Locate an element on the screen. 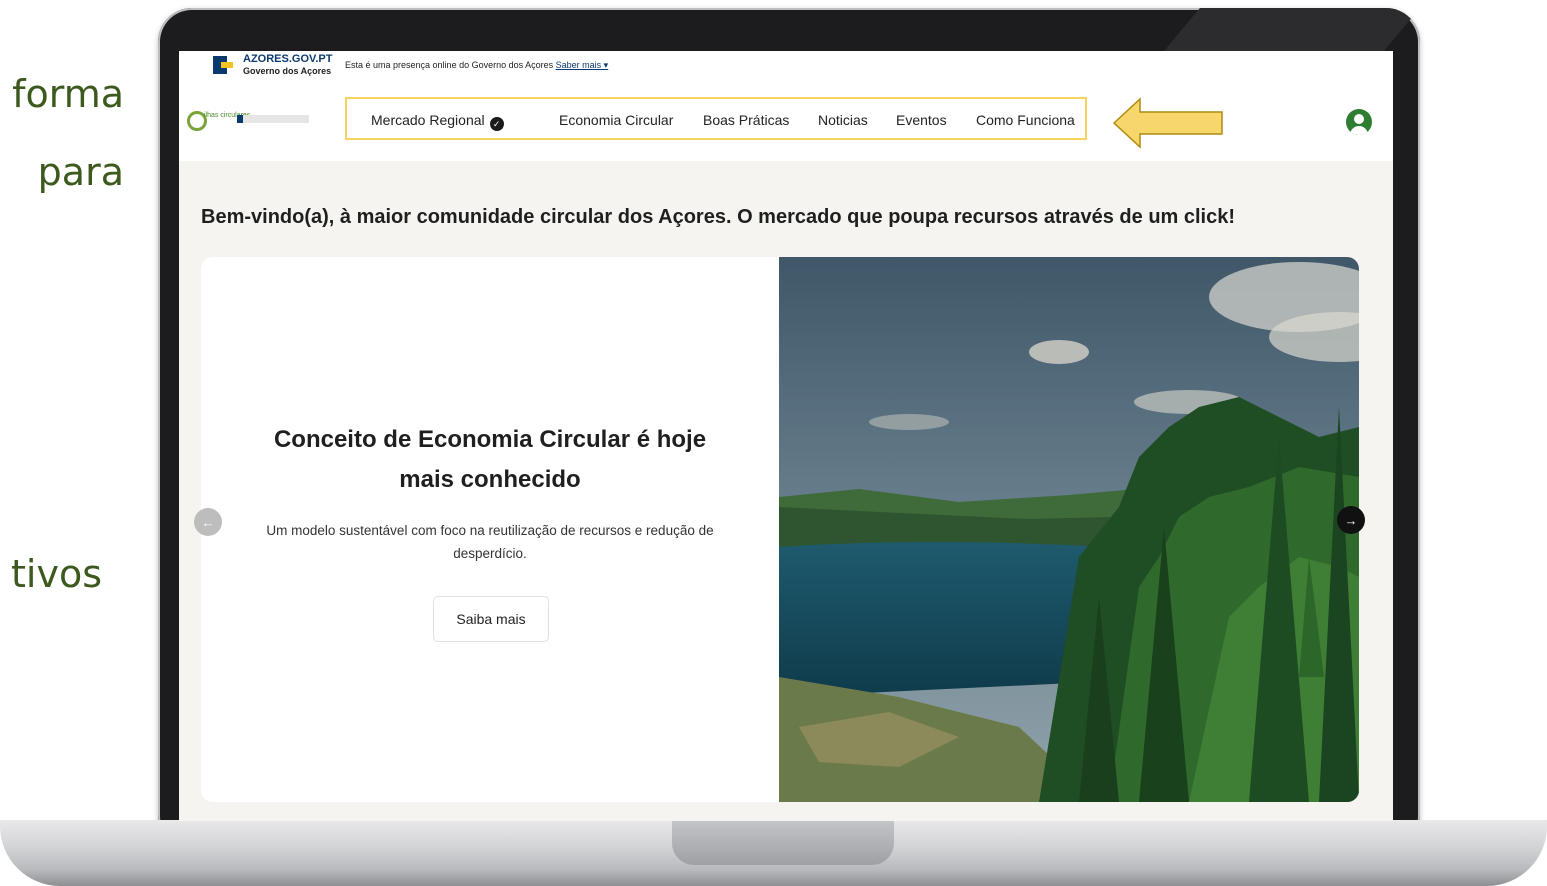  user-body is located at coordinates (1359, 130).